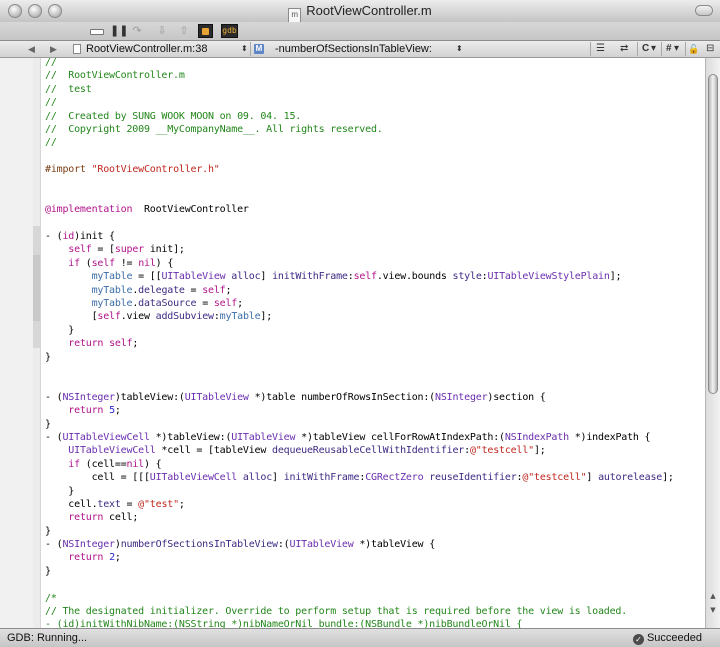 Image resolution: width=720 pixels, height=647 pixels. Describe the element at coordinates (473, 478) in the screenshot. I see `code-token: reuseIdentifier` at that location.